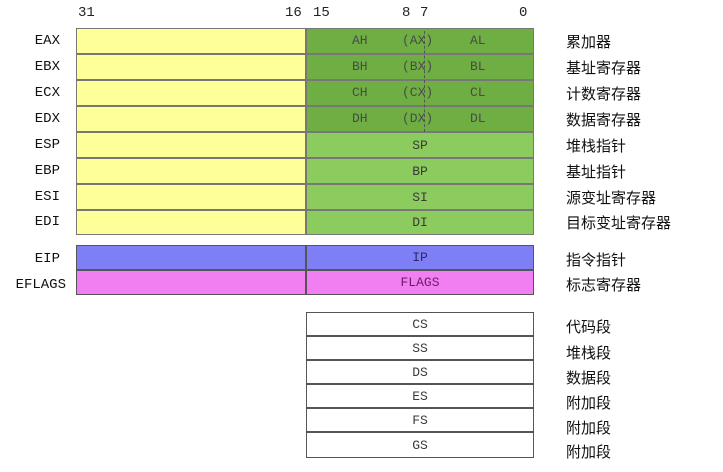 This screenshot has width=723, height=472. I want to click on ecx-high-half, so click(191, 93).